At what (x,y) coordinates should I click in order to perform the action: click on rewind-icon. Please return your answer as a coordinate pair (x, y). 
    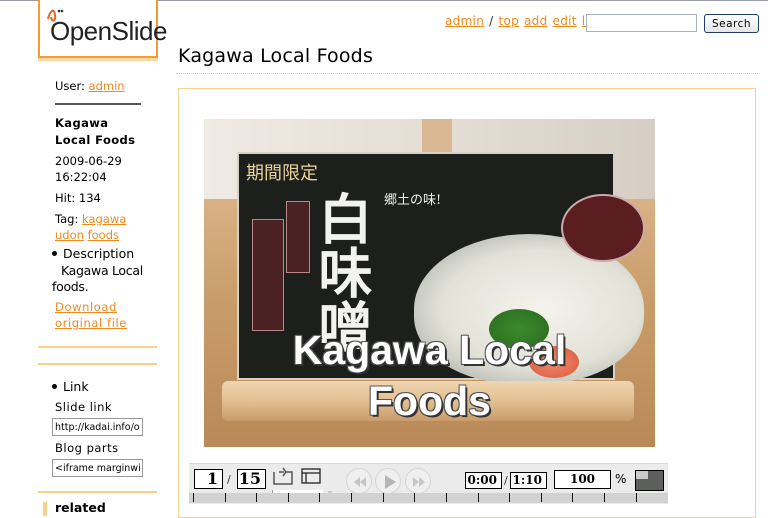
    Looking at the image, I should click on (360, 482).